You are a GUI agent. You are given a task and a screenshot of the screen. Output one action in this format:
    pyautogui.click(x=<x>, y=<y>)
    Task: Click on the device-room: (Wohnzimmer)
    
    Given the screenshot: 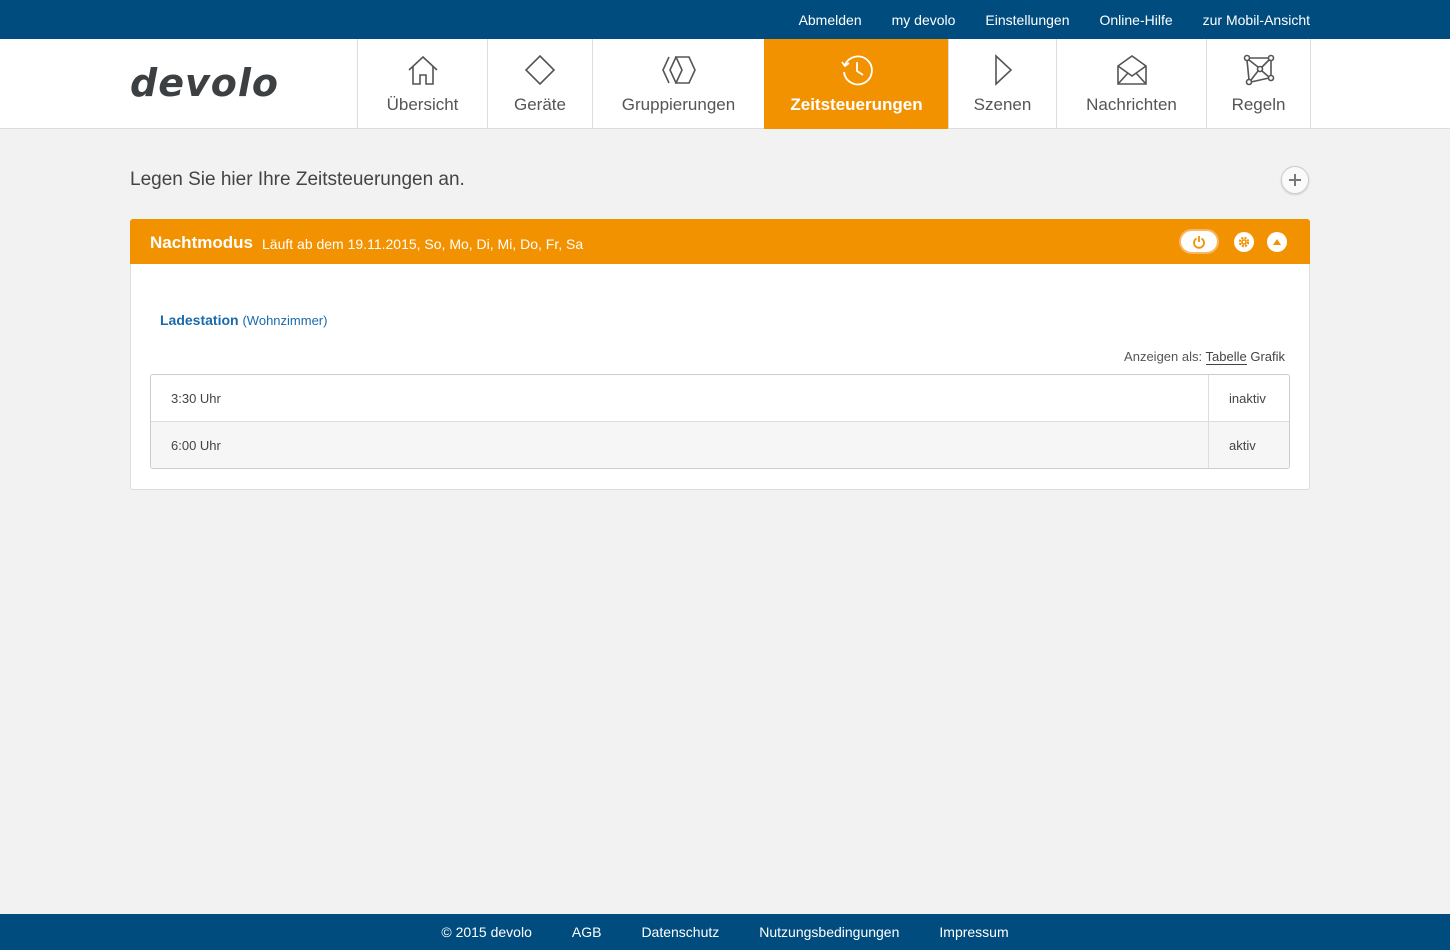 What is the action you would take?
    pyautogui.click(x=285, y=320)
    